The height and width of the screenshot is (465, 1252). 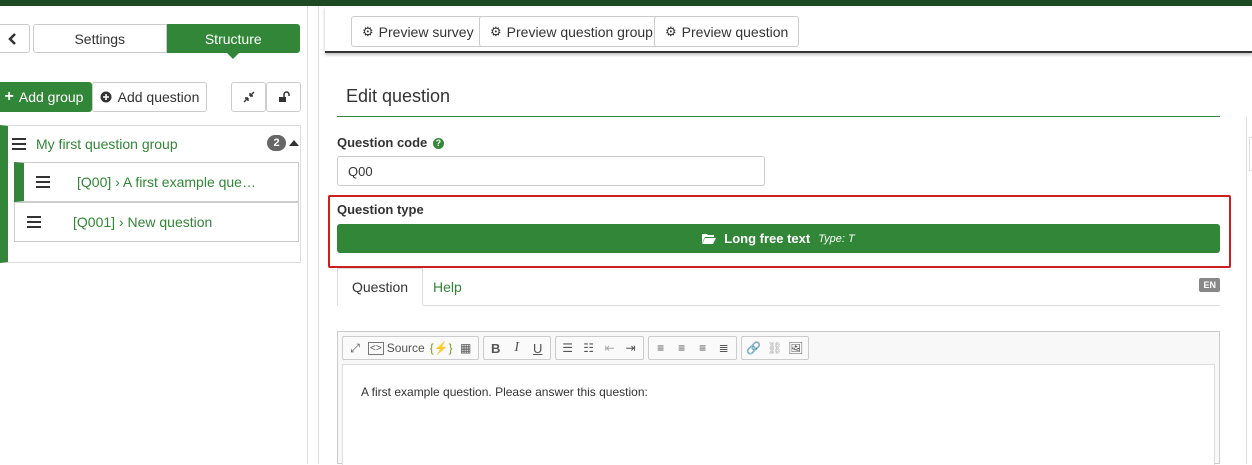 I want to click on language-badge: EN, so click(x=1209, y=285).